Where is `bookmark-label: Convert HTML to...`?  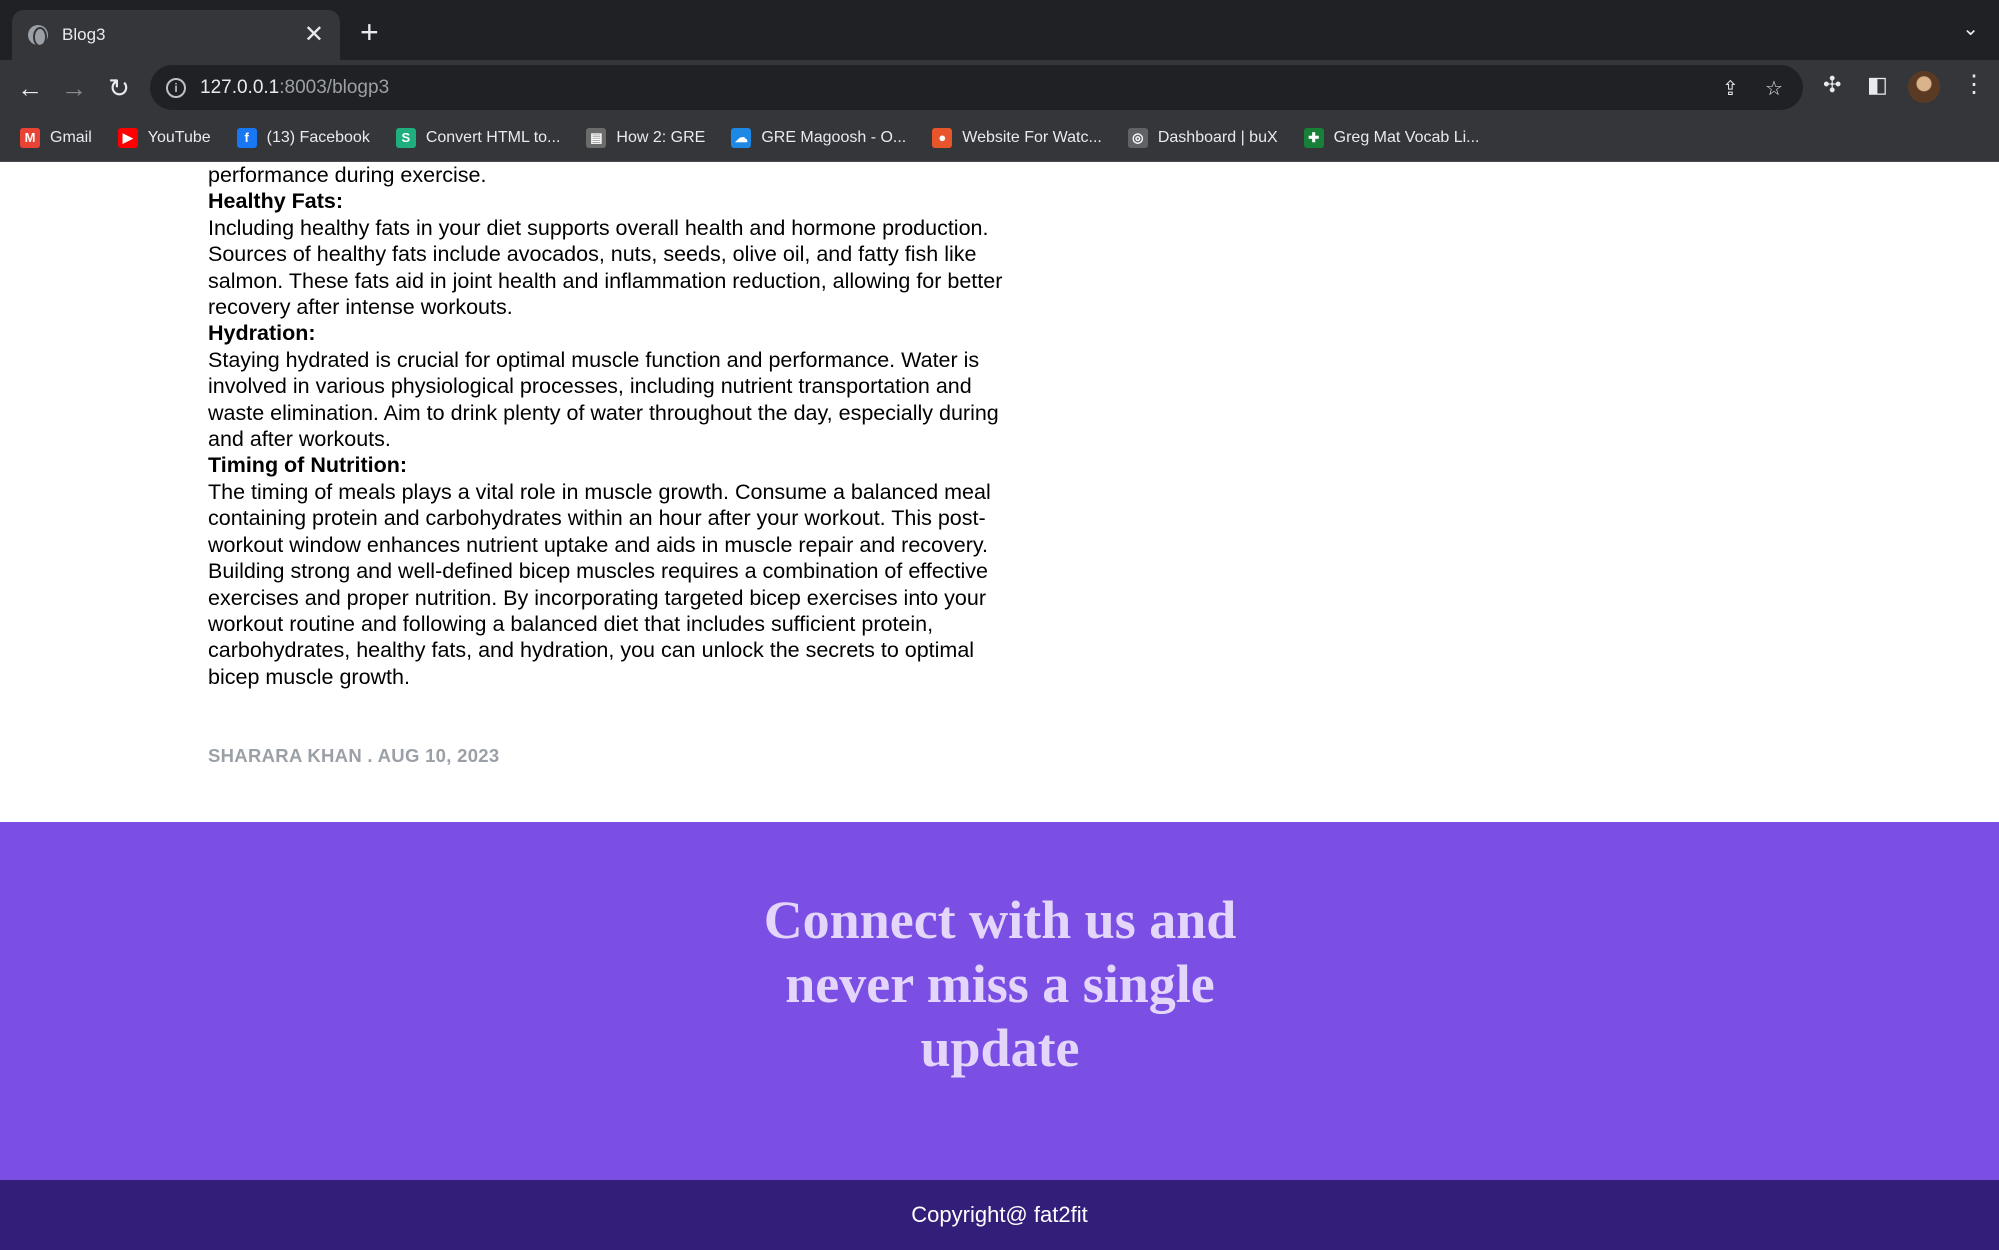 bookmark-label: Convert HTML to... is located at coordinates (493, 137).